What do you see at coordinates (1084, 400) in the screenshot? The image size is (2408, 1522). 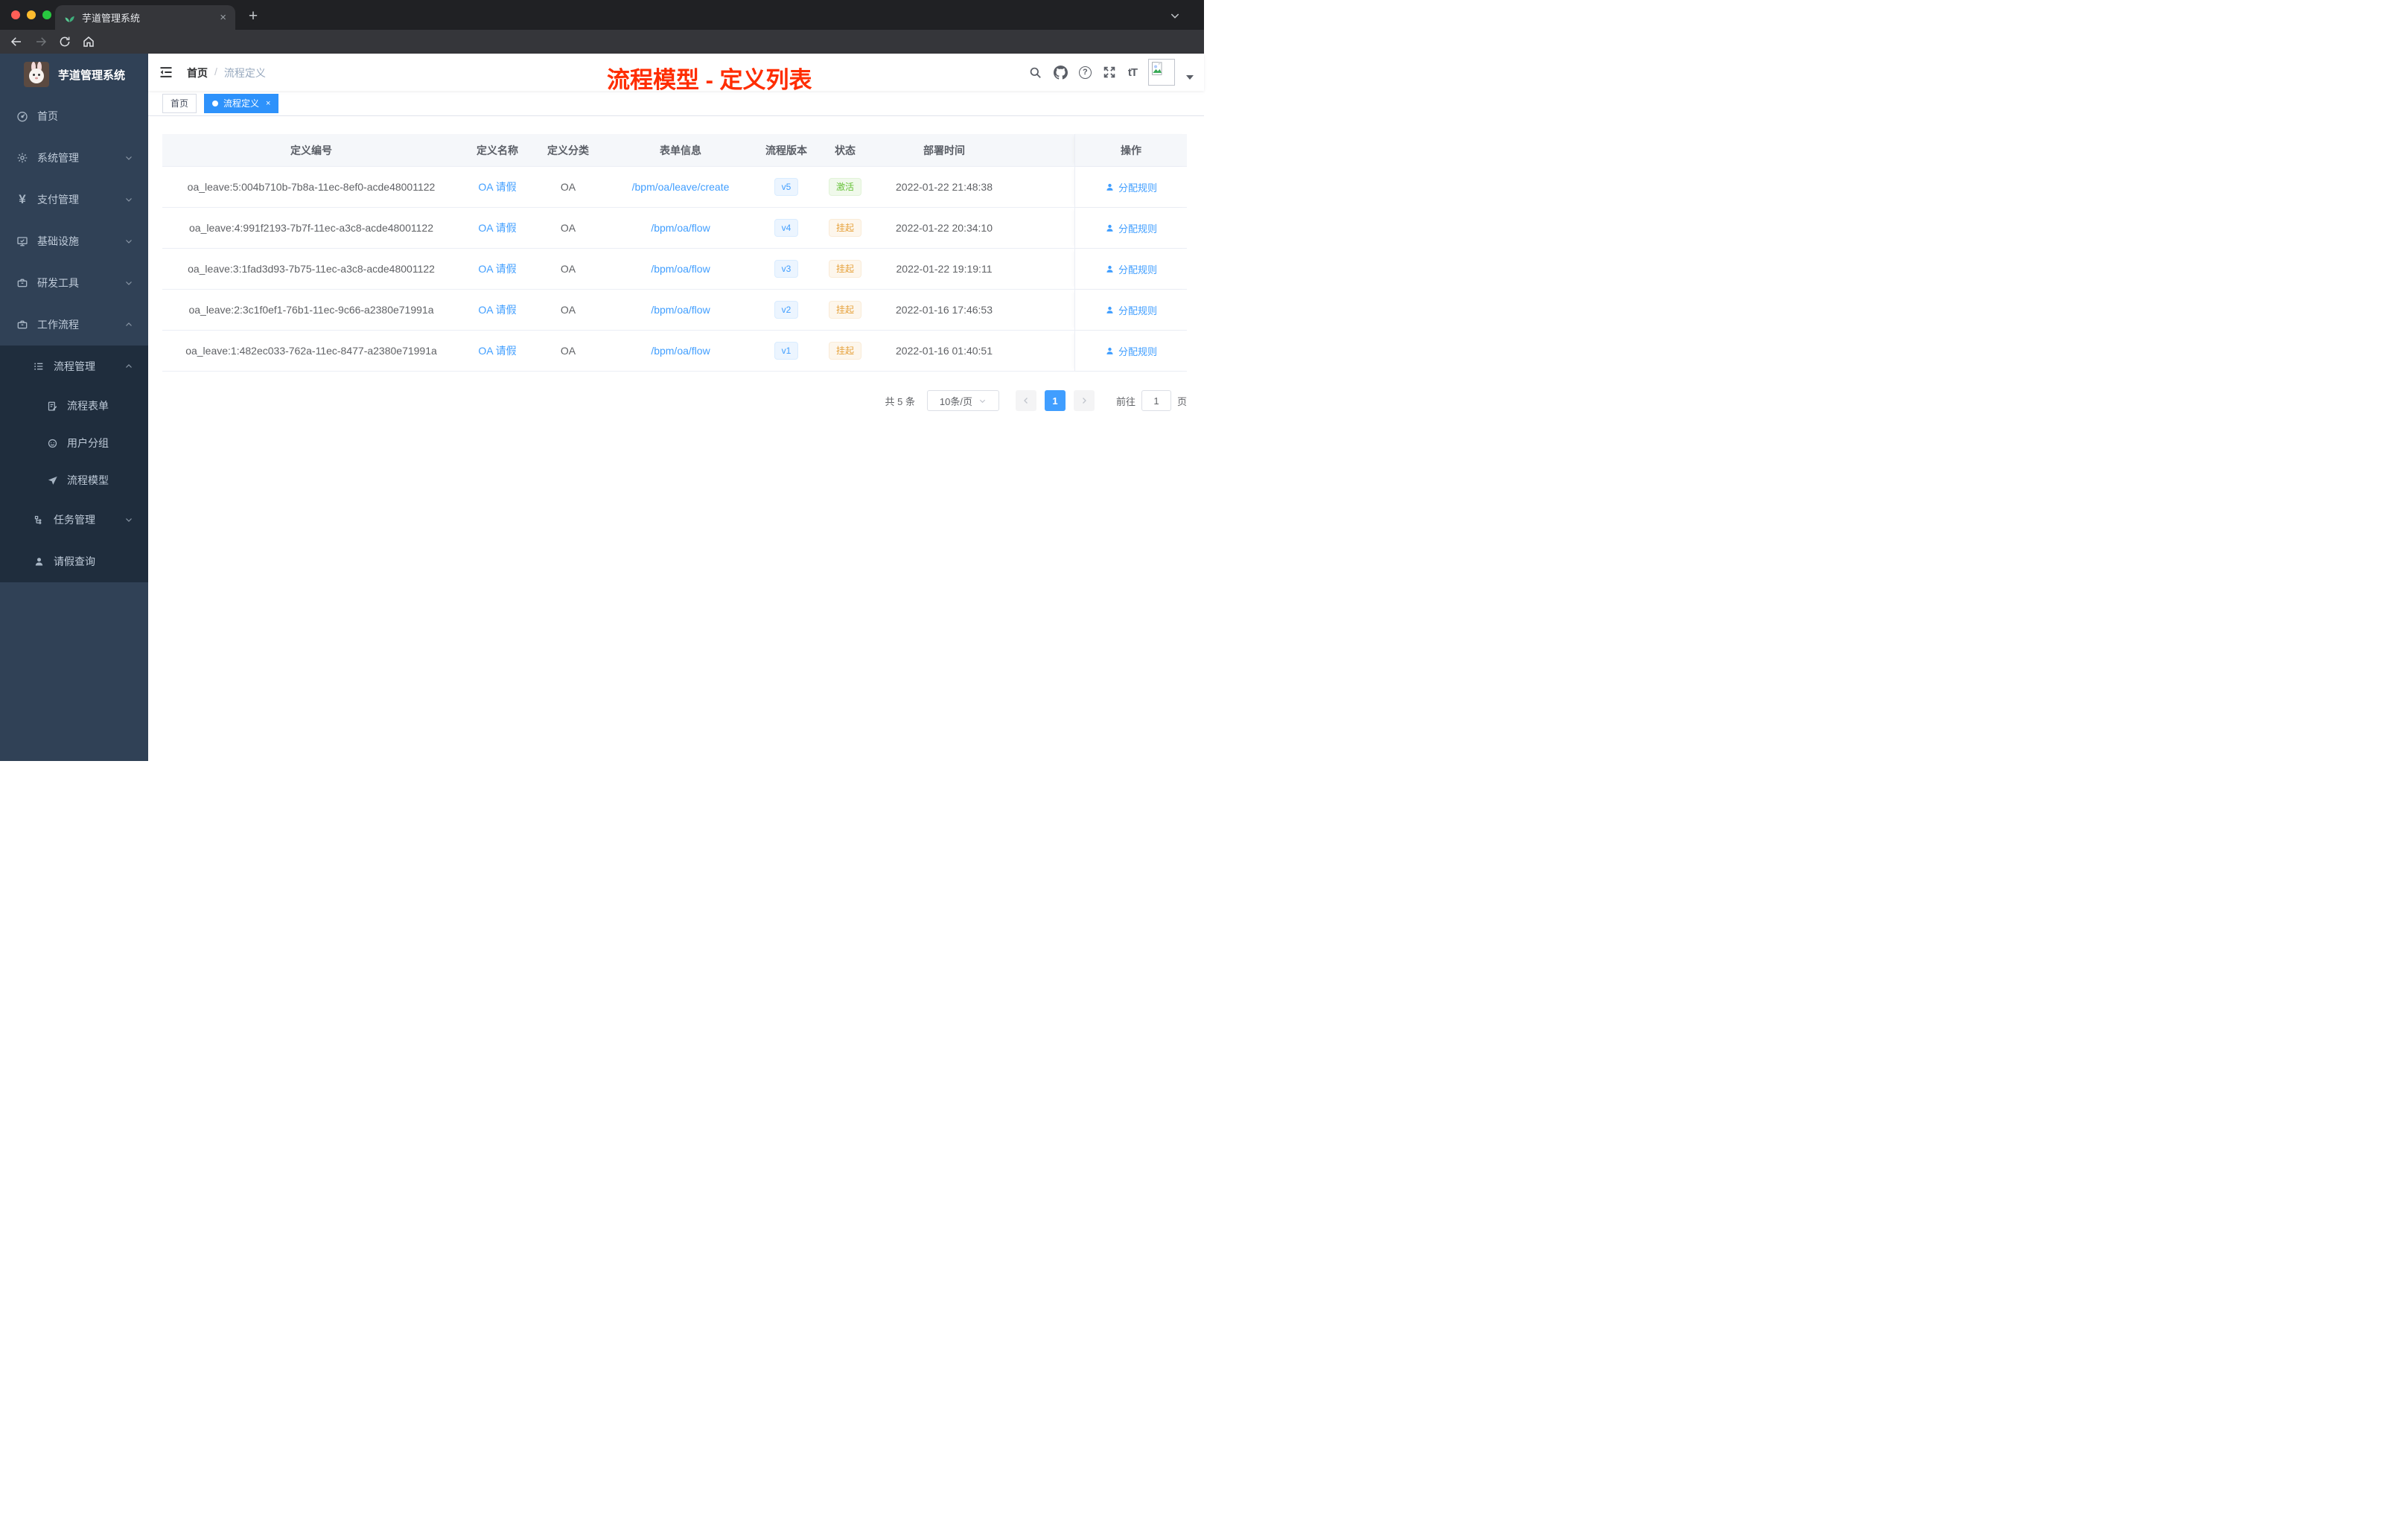 I see `next-page-button` at bounding box center [1084, 400].